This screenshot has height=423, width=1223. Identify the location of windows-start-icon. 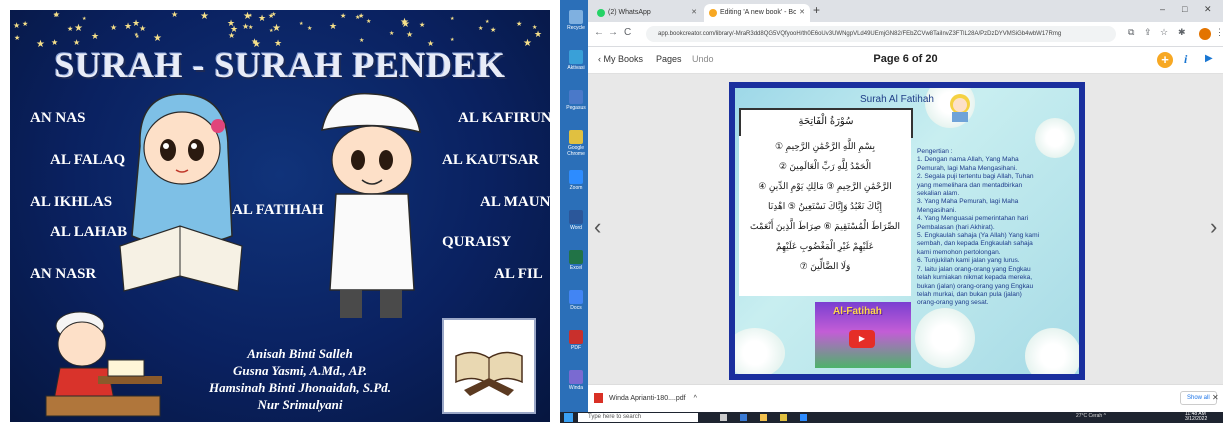
(568, 417).